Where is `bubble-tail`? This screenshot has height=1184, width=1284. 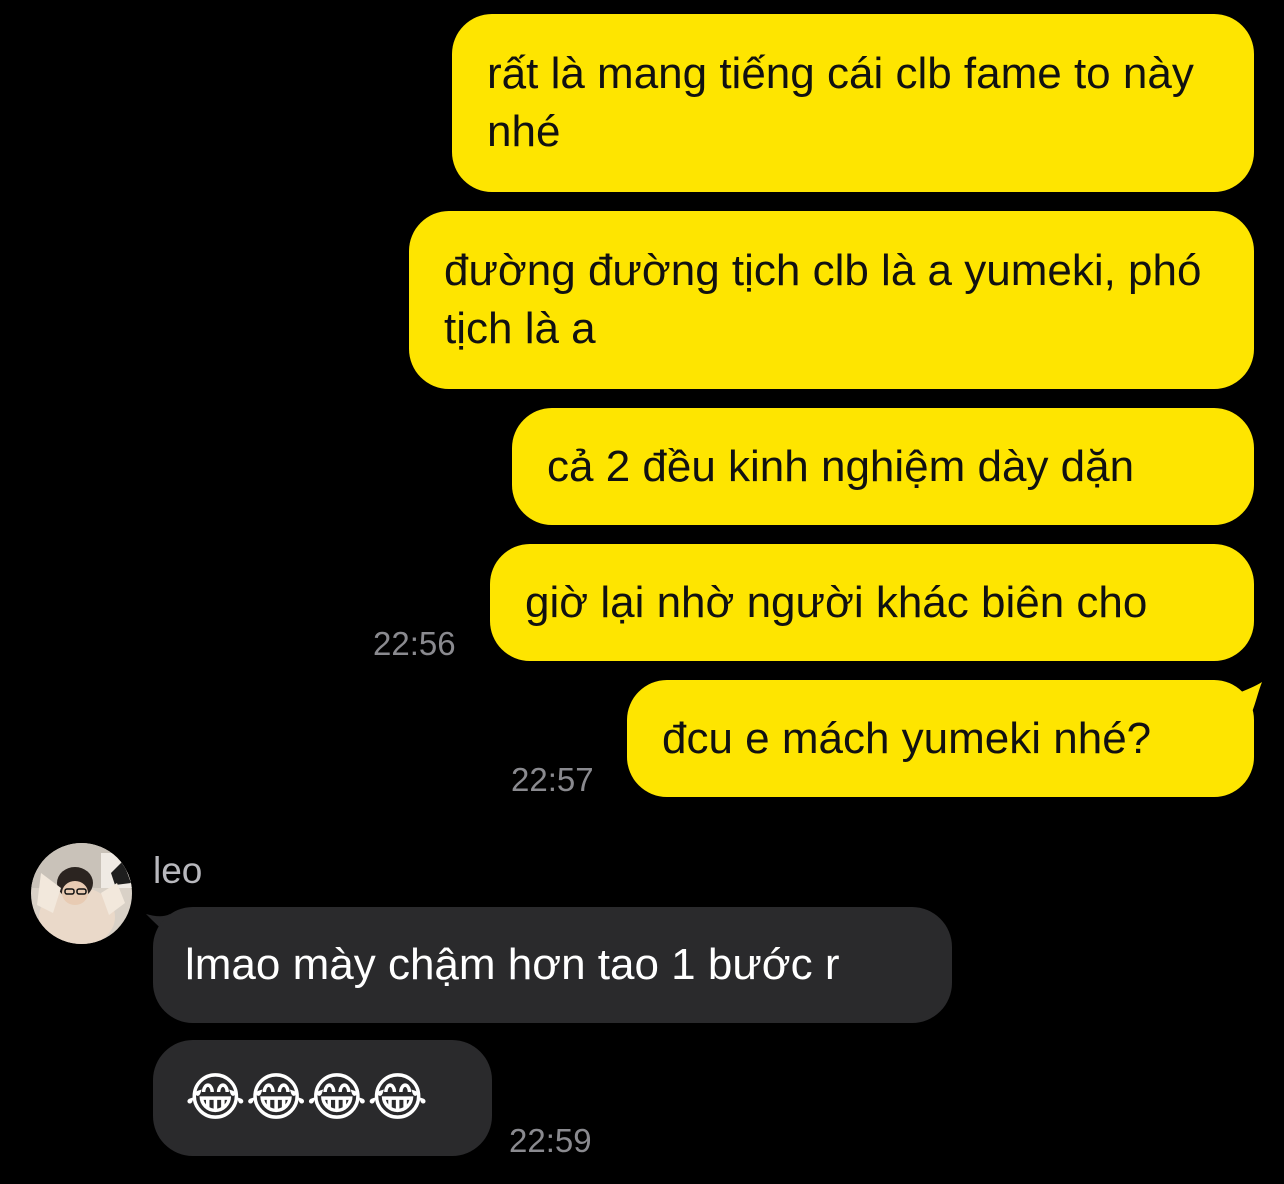
bubble-tail is located at coordinates (1249, 697).